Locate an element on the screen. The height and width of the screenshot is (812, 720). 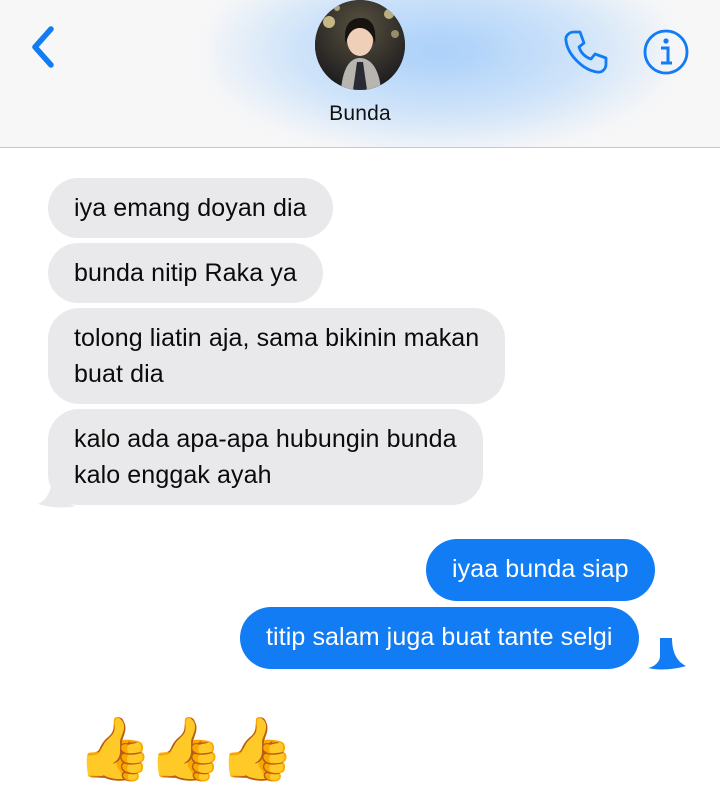
info-icon is located at coordinates (666, 52).